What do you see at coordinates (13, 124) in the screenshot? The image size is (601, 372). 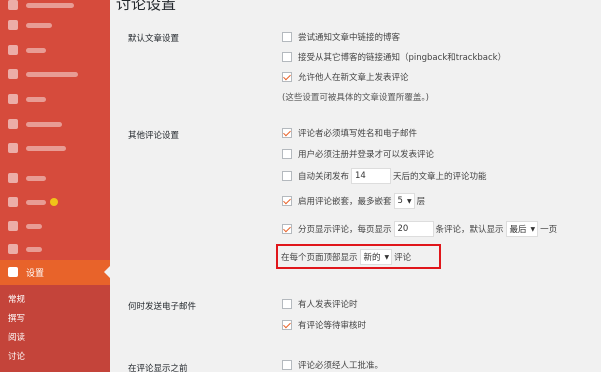 I see `comments-icon` at bounding box center [13, 124].